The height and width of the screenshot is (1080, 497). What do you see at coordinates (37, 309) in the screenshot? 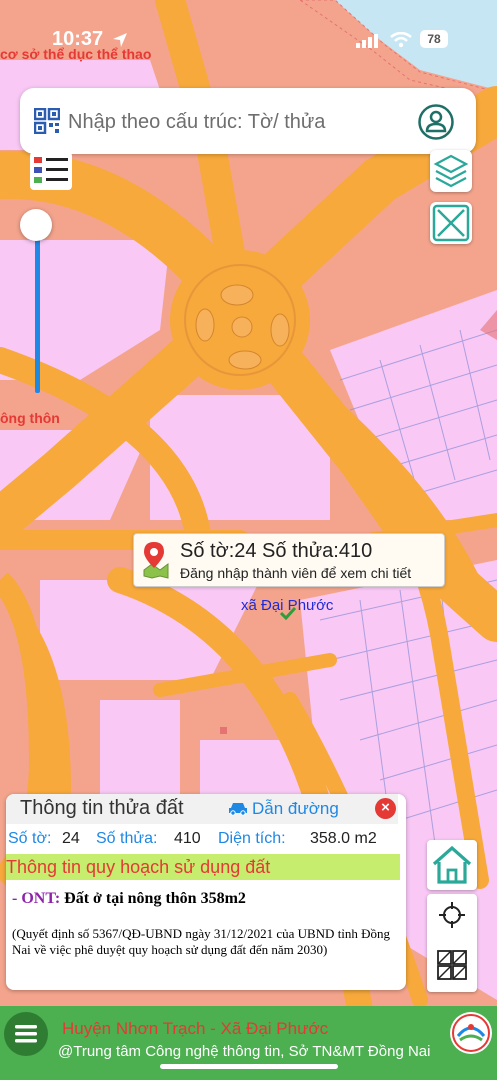
I see `opacity-slider-track` at bounding box center [37, 309].